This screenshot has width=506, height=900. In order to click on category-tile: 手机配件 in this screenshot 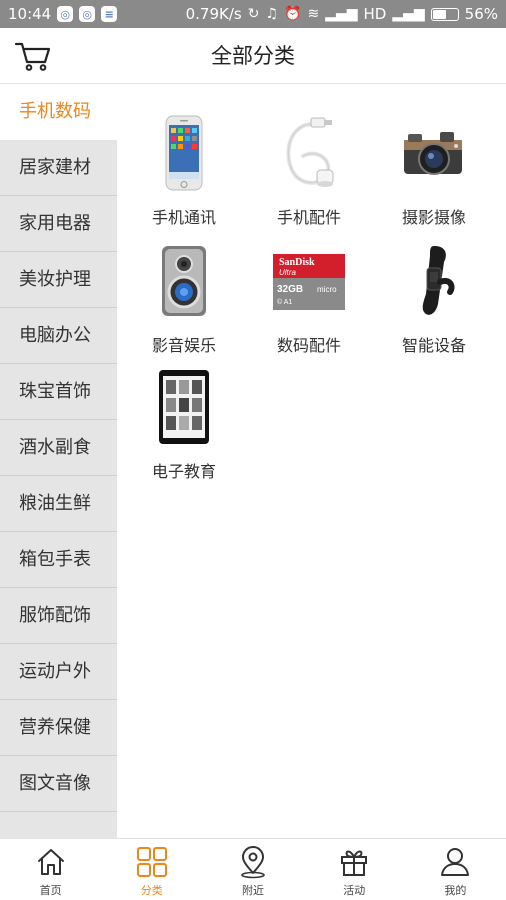, I will do `click(309, 176)`.